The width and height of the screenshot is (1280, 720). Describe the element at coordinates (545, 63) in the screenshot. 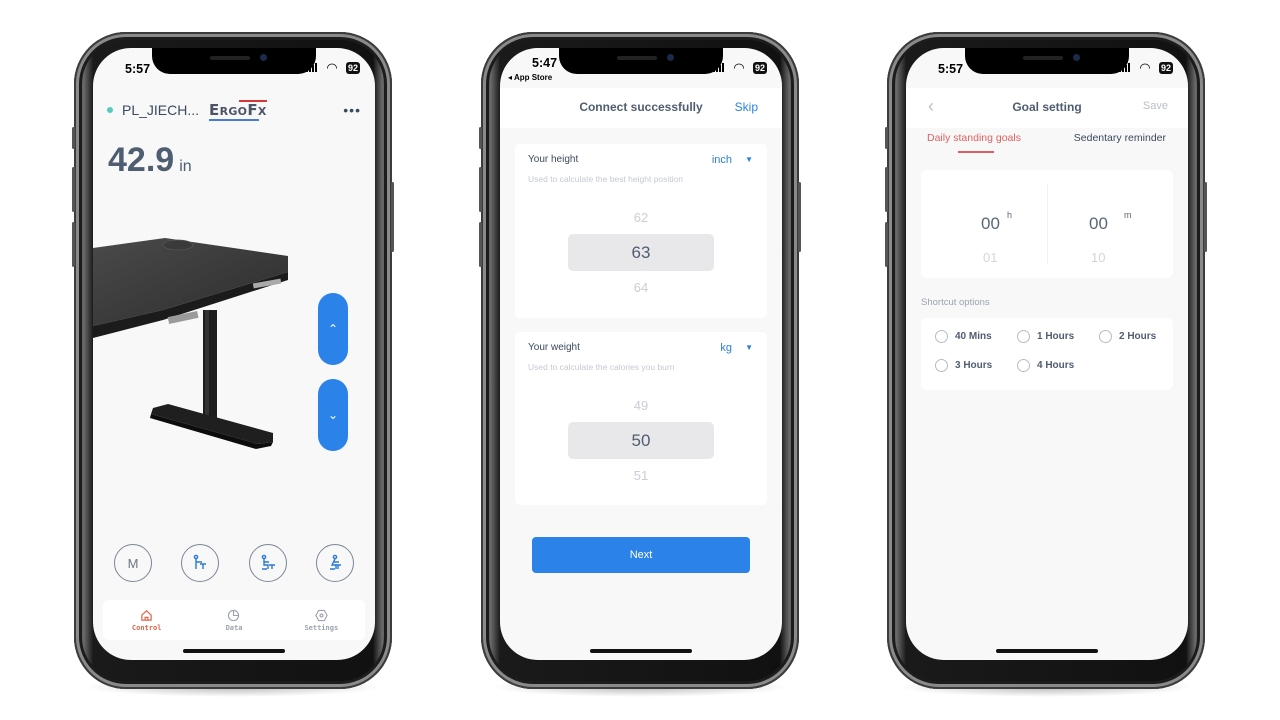

I see `status-time: 5:47` at that location.